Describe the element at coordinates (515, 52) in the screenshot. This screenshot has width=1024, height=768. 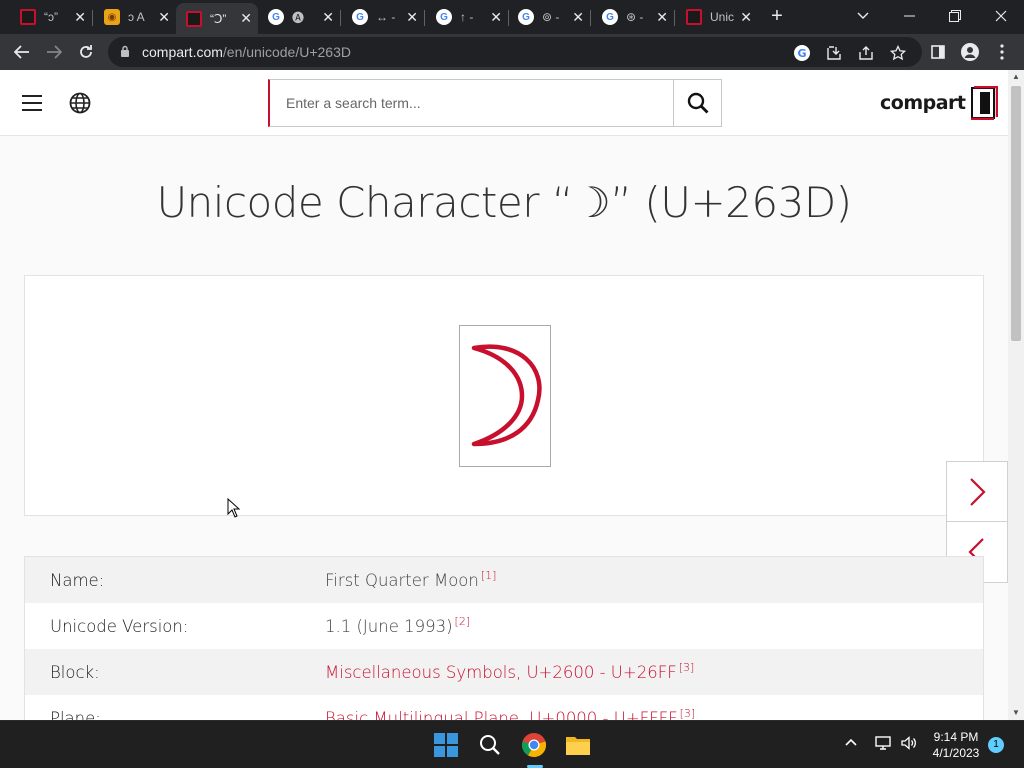
I see `address-bar: compart.com/en/unicode/U+263D G` at that location.